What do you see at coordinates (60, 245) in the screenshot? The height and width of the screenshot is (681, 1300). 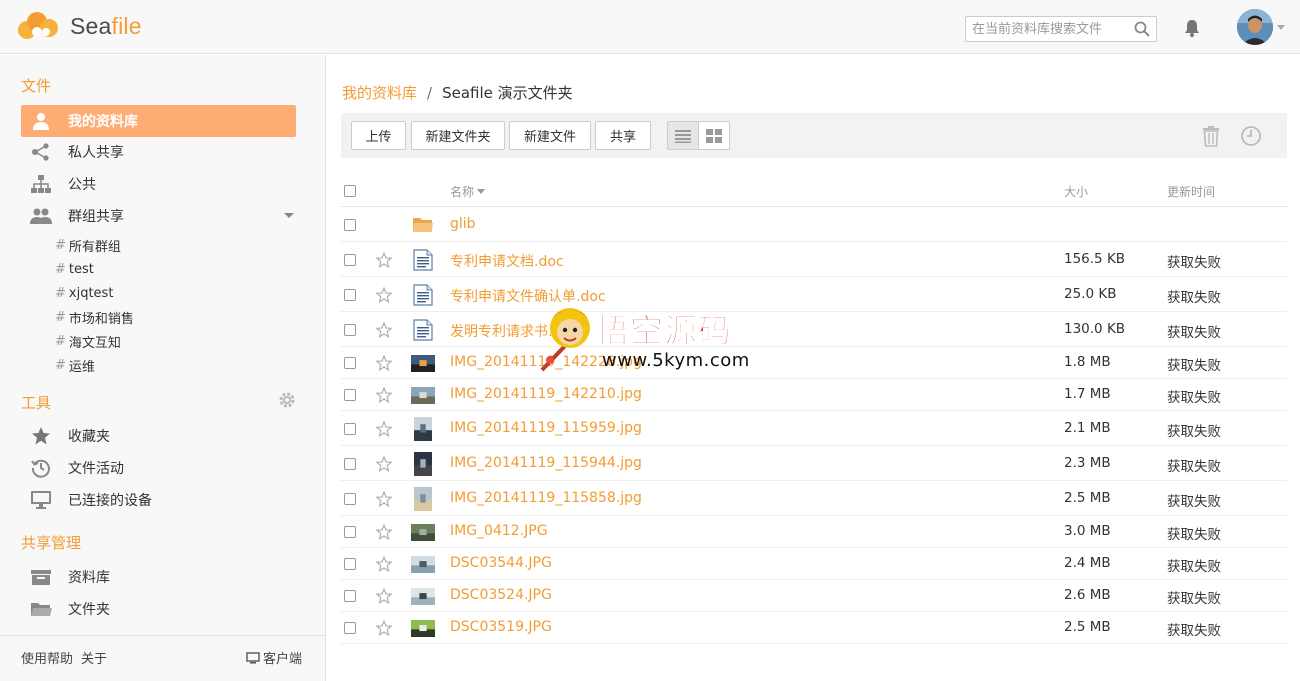 I see `hash-icon: #` at bounding box center [60, 245].